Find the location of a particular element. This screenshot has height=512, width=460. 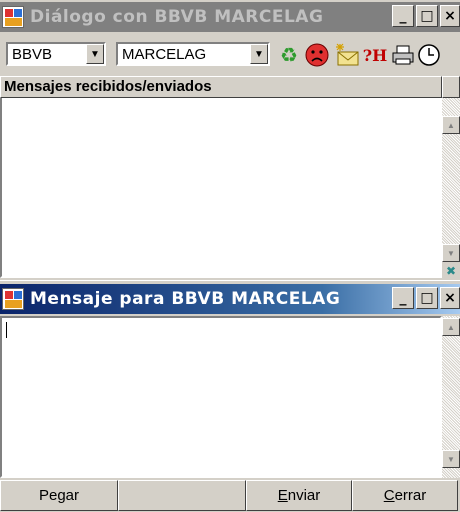

message-window-controls: _ □ × is located at coordinates (425, 298).